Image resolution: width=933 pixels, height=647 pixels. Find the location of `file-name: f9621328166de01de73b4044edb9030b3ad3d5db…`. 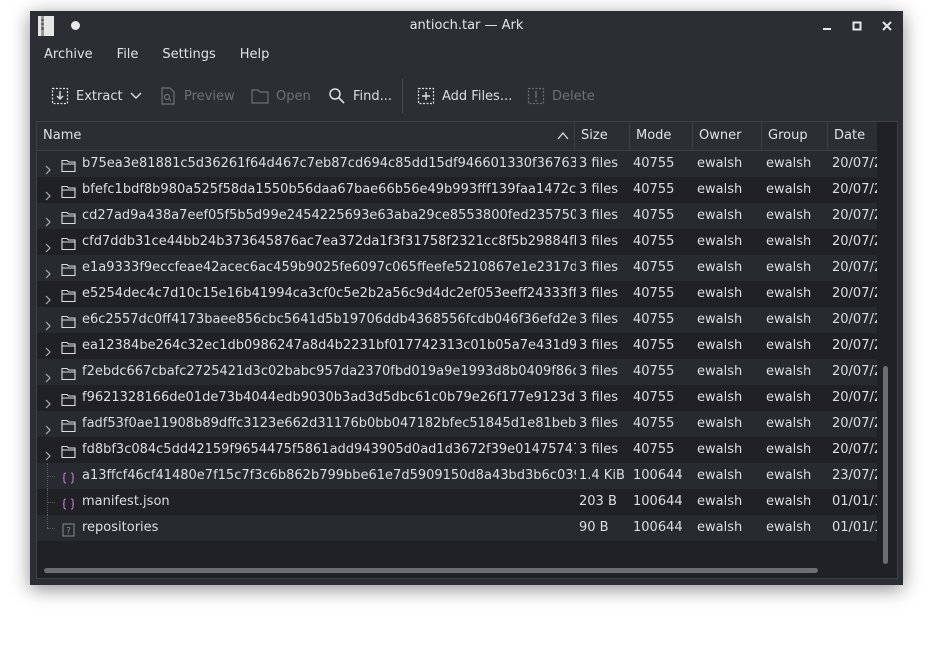

file-name: f9621328166de01de73b4044edb9030b3ad3d5db… is located at coordinates (329, 397).